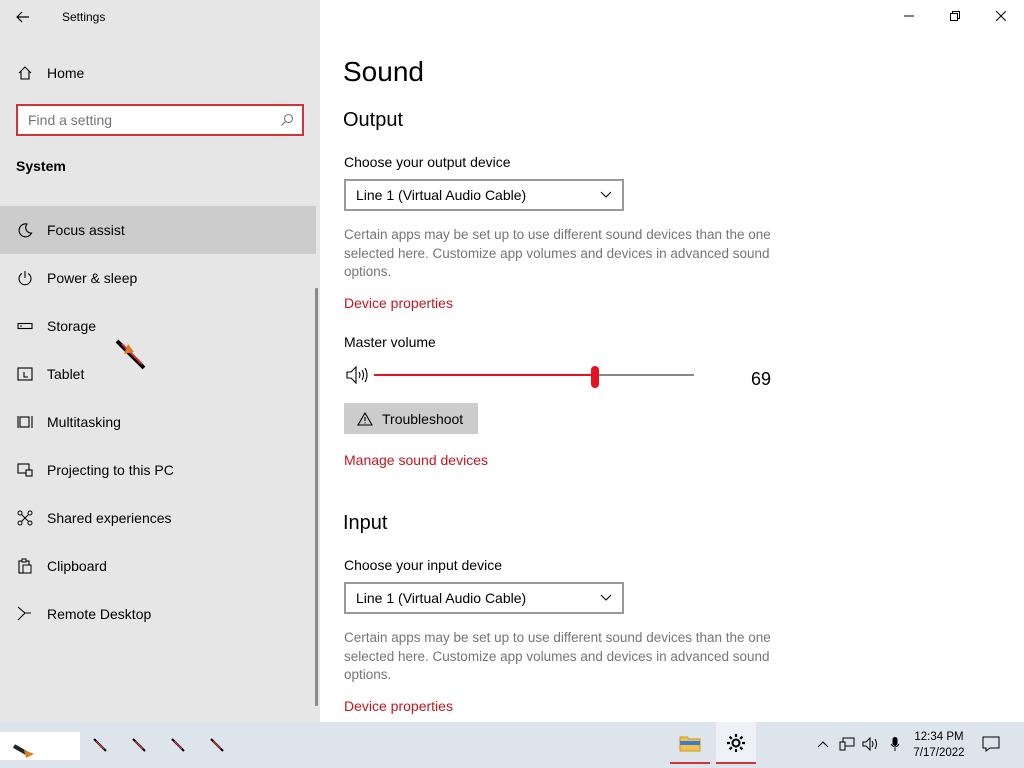 This screenshot has width=1024, height=768. I want to click on settings-taskbar-button, so click(736, 743).